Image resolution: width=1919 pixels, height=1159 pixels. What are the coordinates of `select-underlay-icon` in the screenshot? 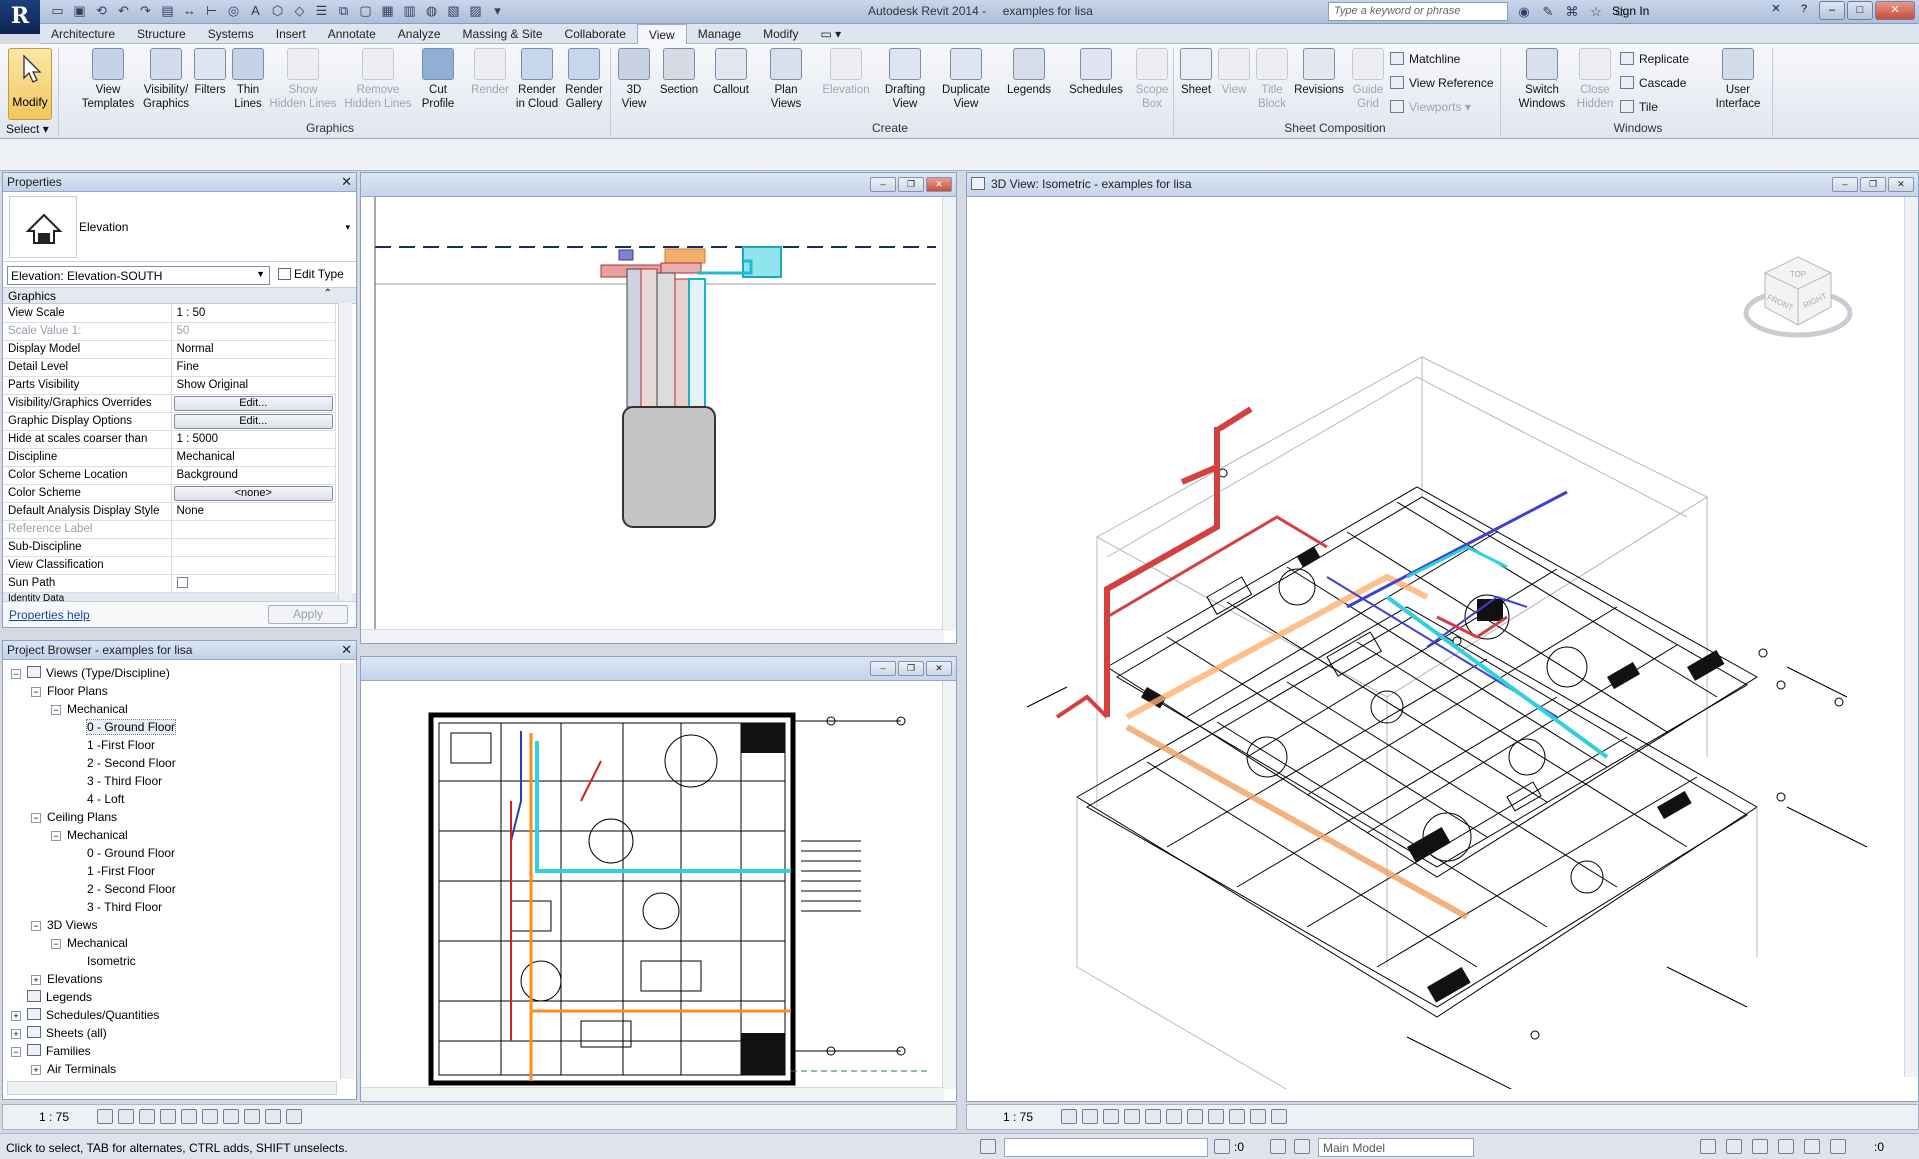 It's located at (1734, 1146).